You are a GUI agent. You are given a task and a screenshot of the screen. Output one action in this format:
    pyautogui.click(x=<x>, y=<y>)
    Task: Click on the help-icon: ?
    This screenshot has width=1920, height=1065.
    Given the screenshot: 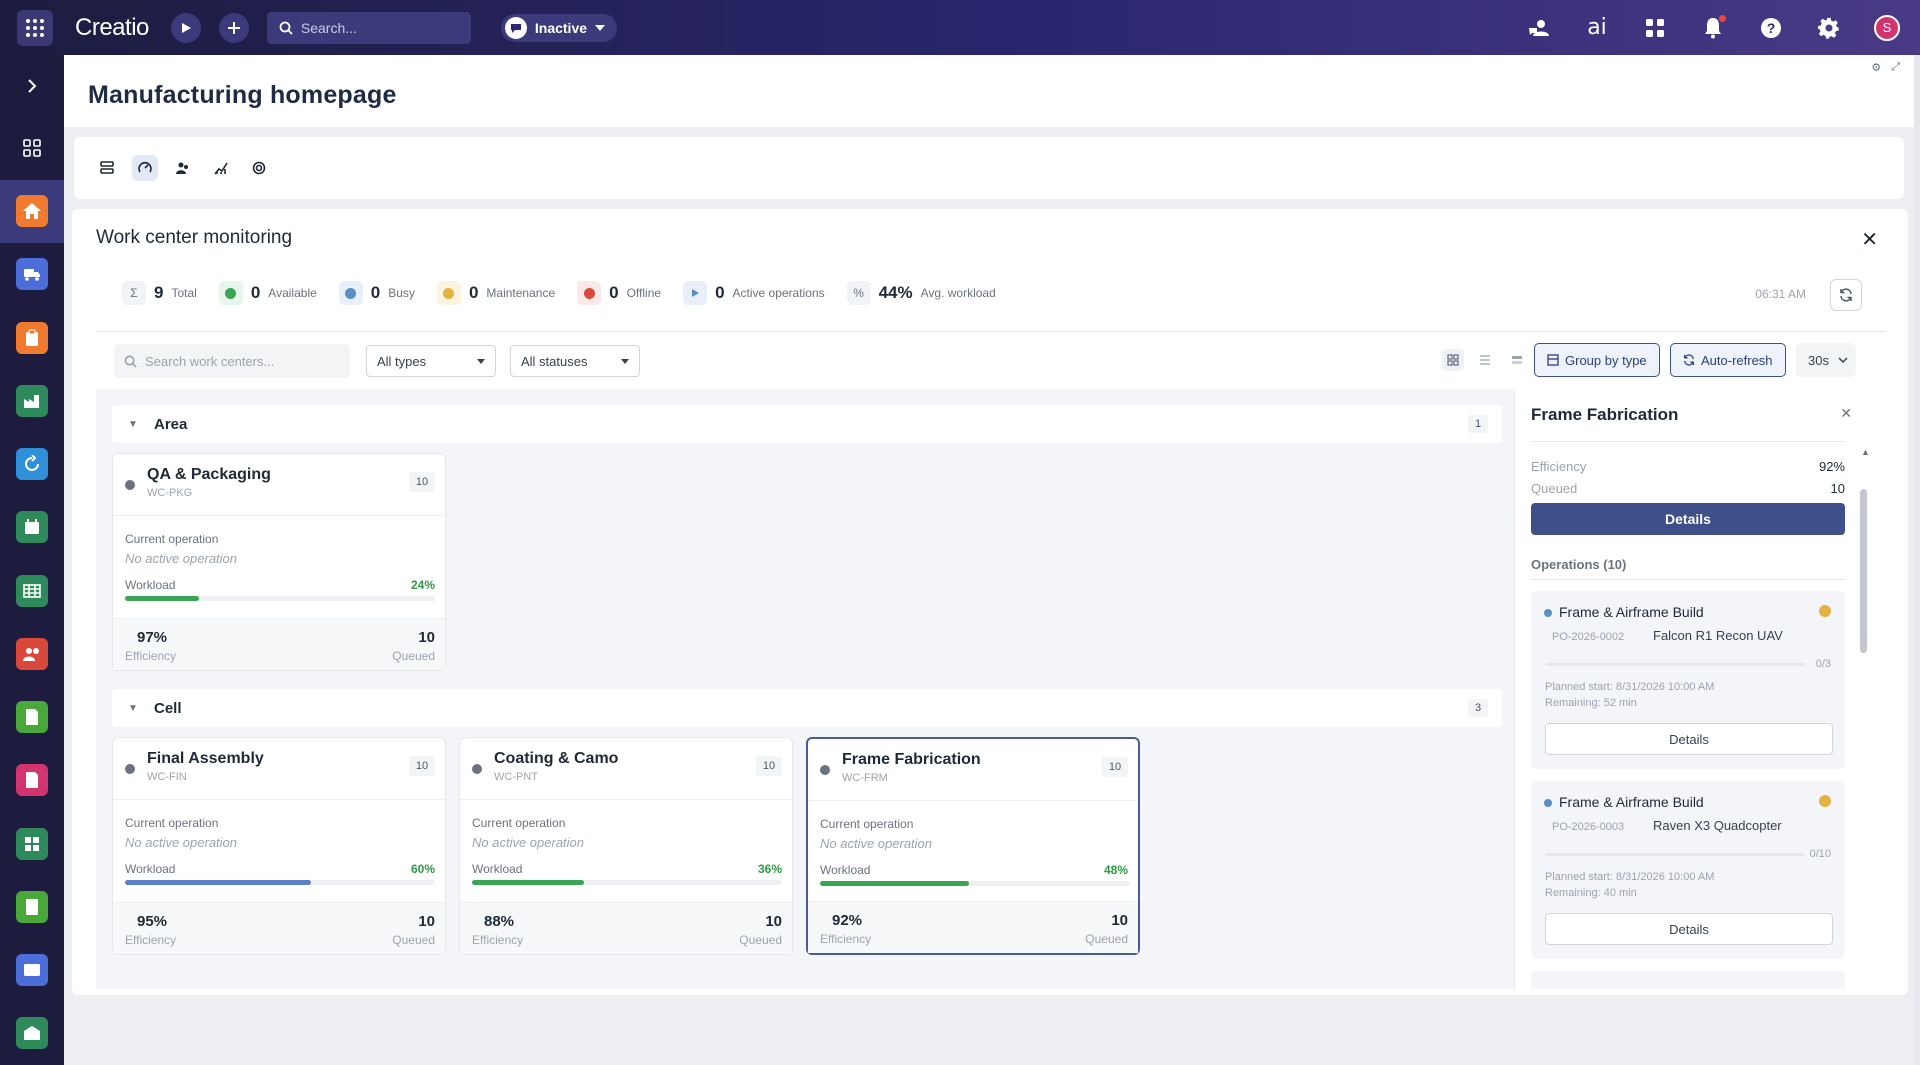 What is the action you would take?
    pyautogui.click(x=1771, y=28)
    